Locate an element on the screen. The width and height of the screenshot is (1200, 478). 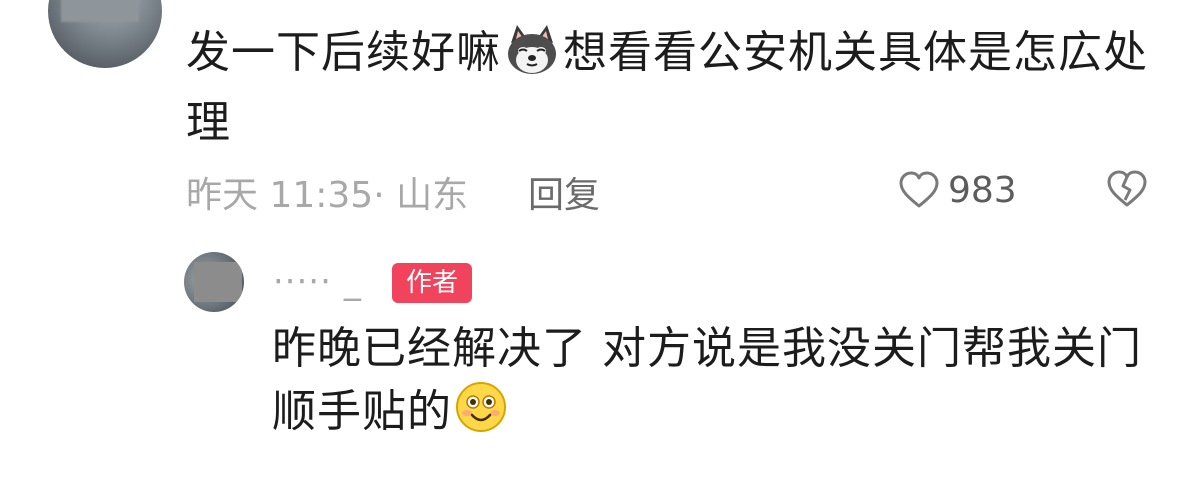
author-avatar is located at coordinates (214, 282).